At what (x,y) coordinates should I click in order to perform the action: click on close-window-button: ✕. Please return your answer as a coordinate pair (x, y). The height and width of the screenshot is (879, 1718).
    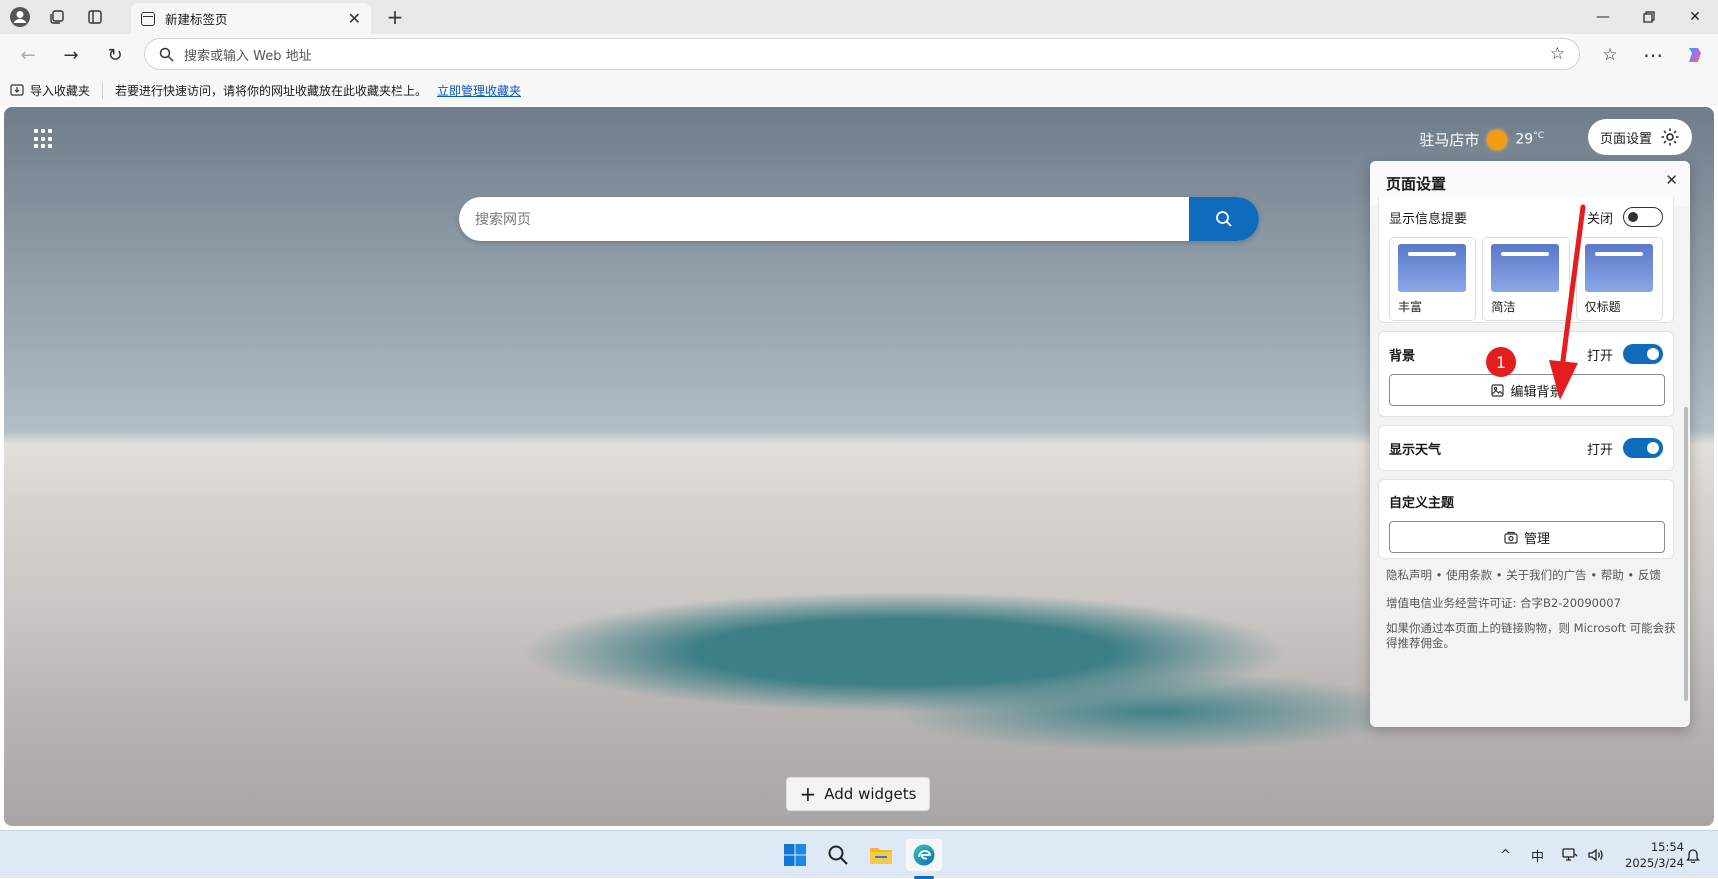
    Looking at the image, I should click on (1695, 17).